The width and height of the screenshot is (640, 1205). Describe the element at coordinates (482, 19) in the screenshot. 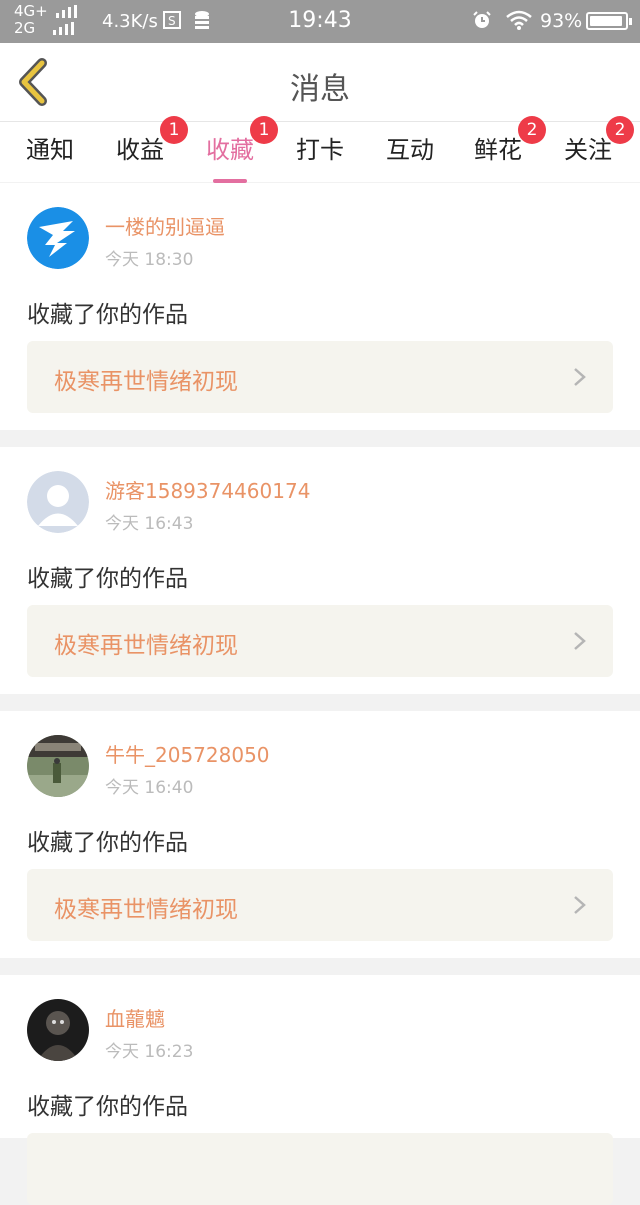

I see `alarm-icon` at that location.